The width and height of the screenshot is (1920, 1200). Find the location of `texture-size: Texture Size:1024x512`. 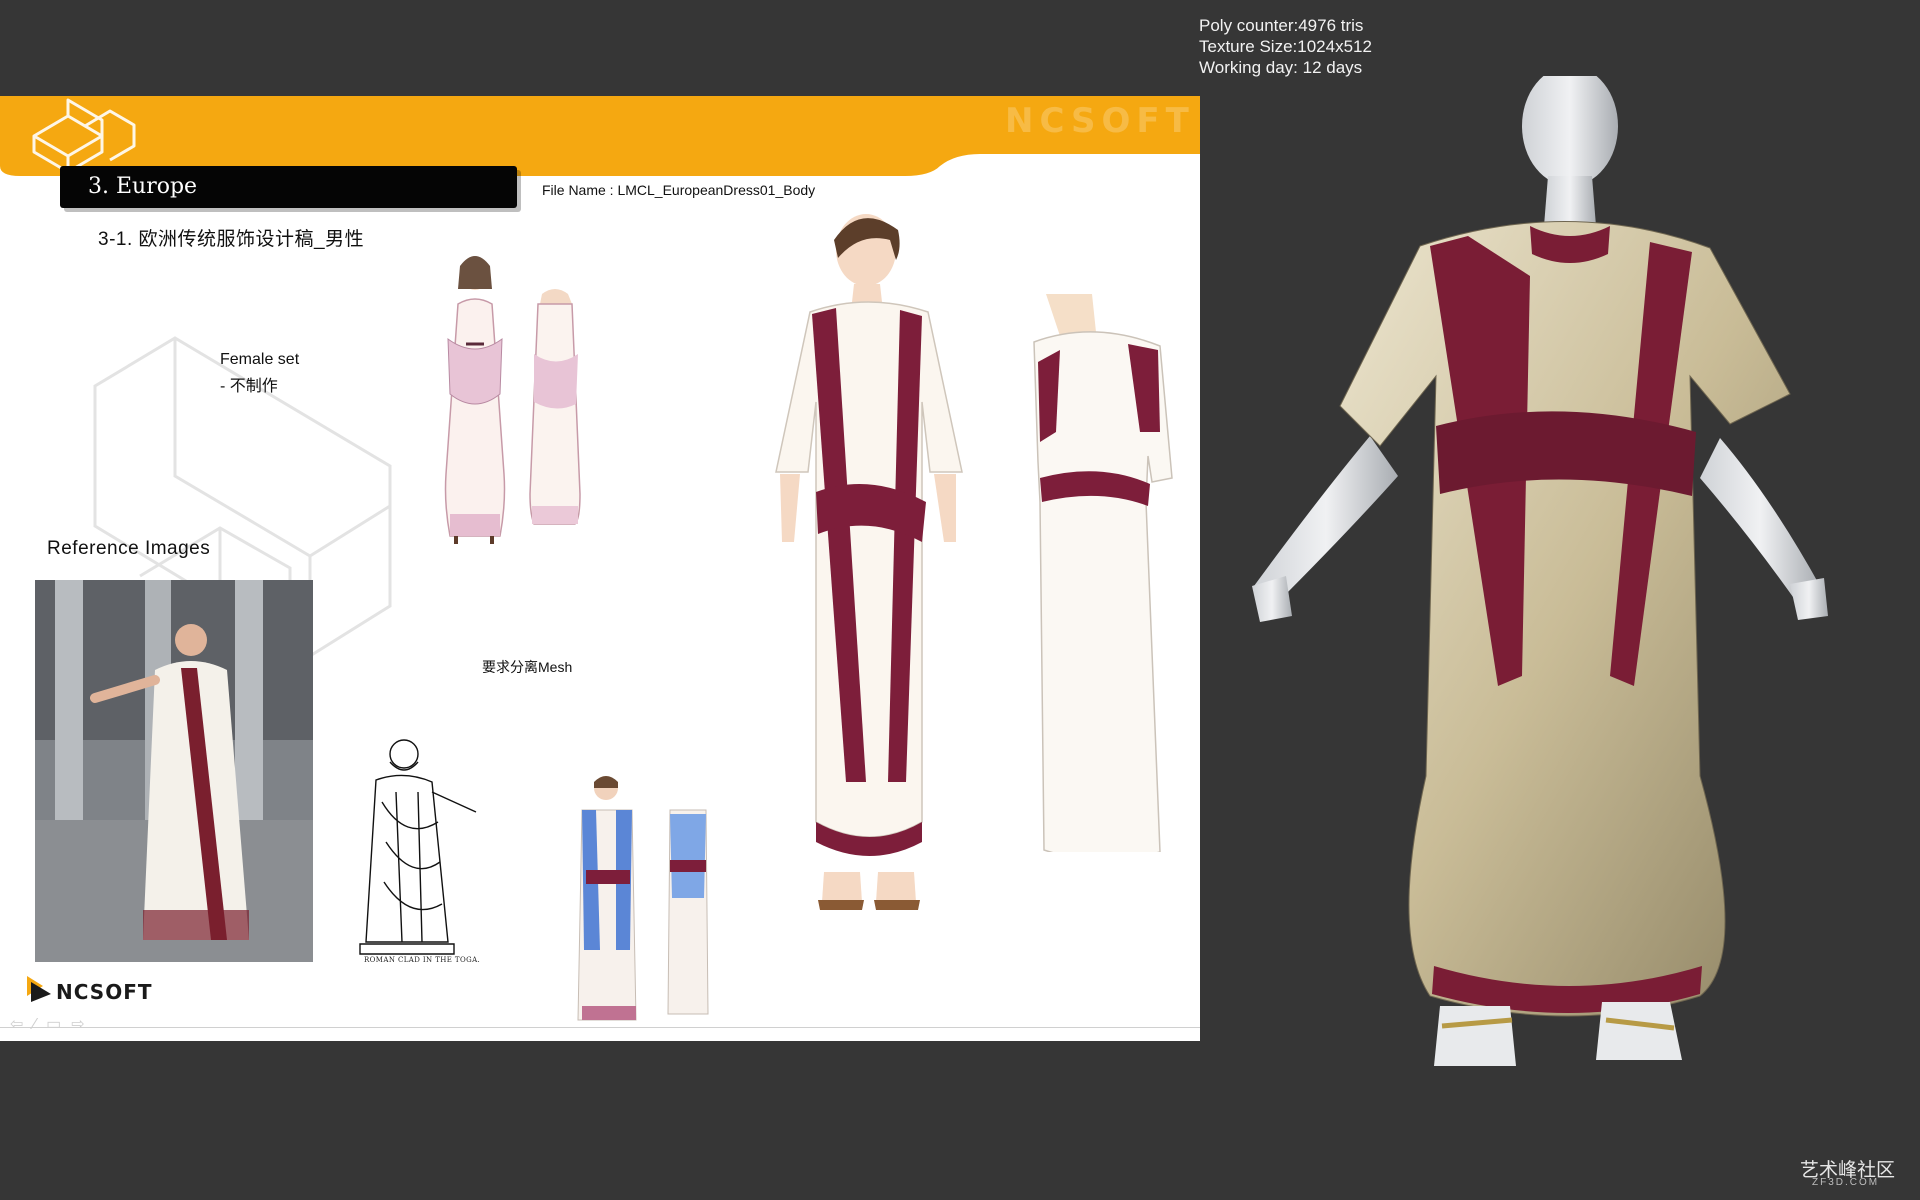

texture-size: Texture Size:1024x512 is located at coordinates (1285, 46).